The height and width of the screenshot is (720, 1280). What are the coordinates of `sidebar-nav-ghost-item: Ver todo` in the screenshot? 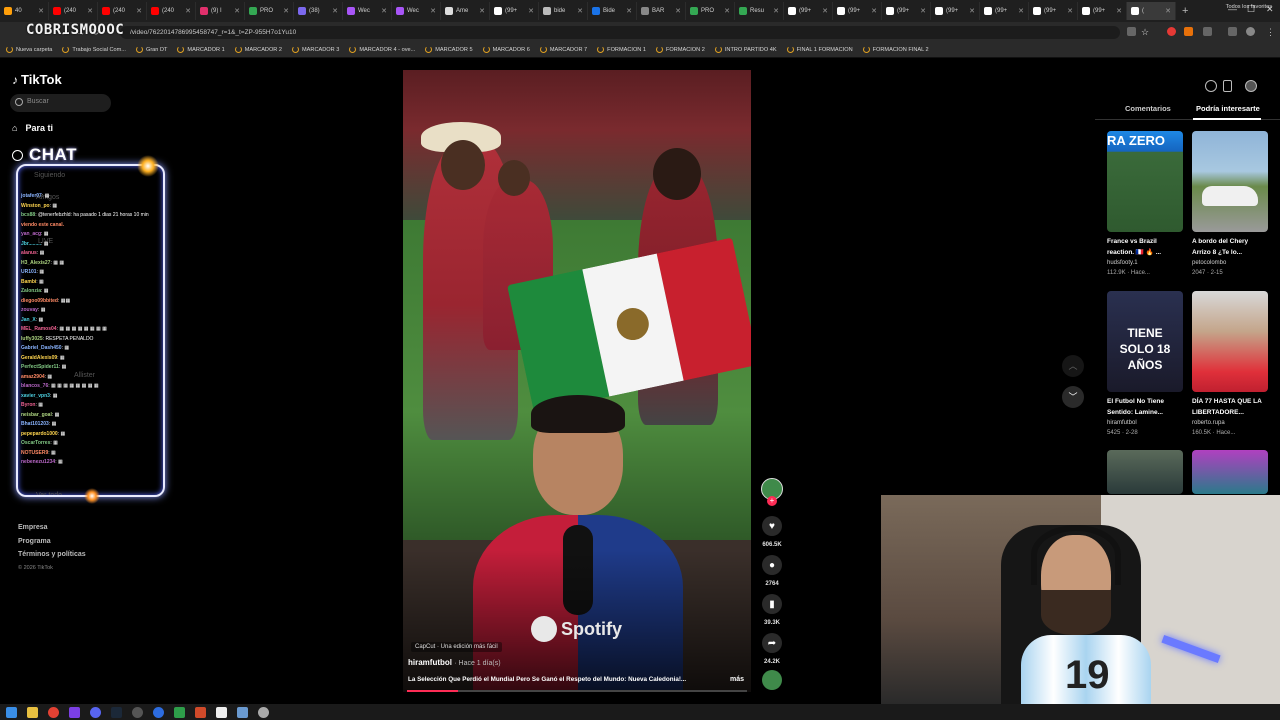 It's located at (49, 493).